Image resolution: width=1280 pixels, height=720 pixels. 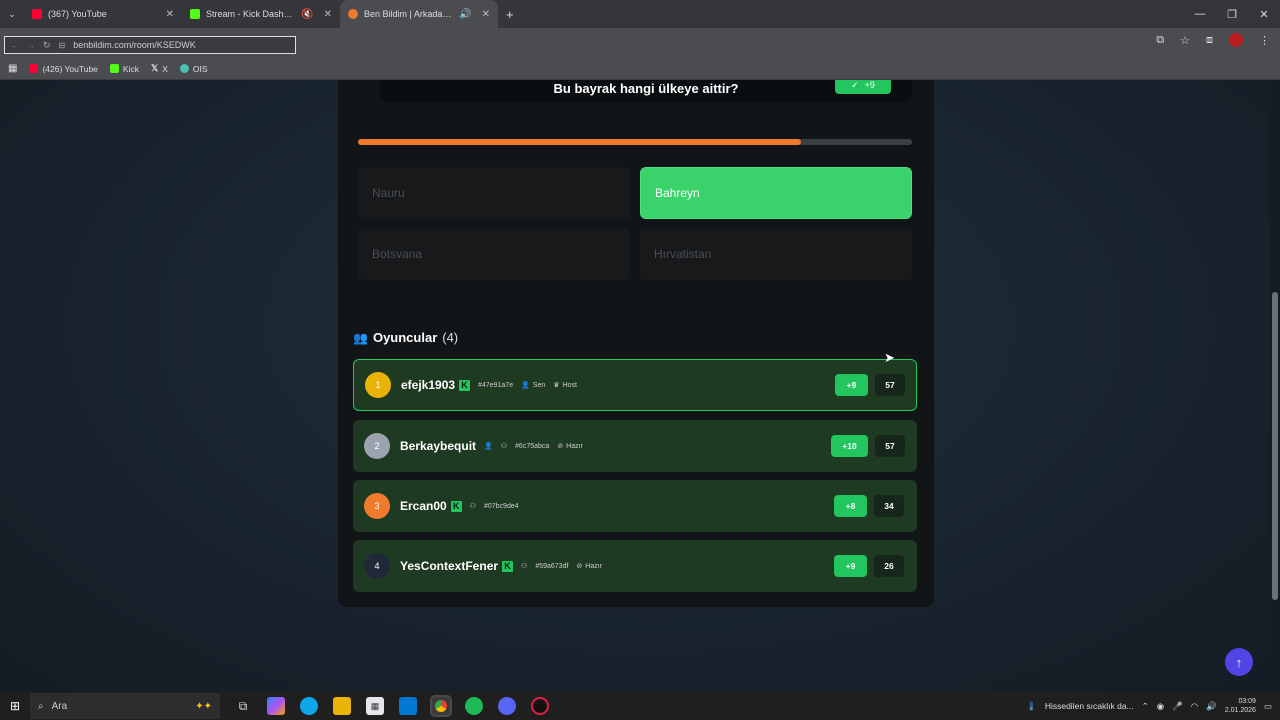 What do you see at coordinates (1268, 706) in the screenshot?
I see `notifications-icon: ▭` at bounding box center [1268, 706].